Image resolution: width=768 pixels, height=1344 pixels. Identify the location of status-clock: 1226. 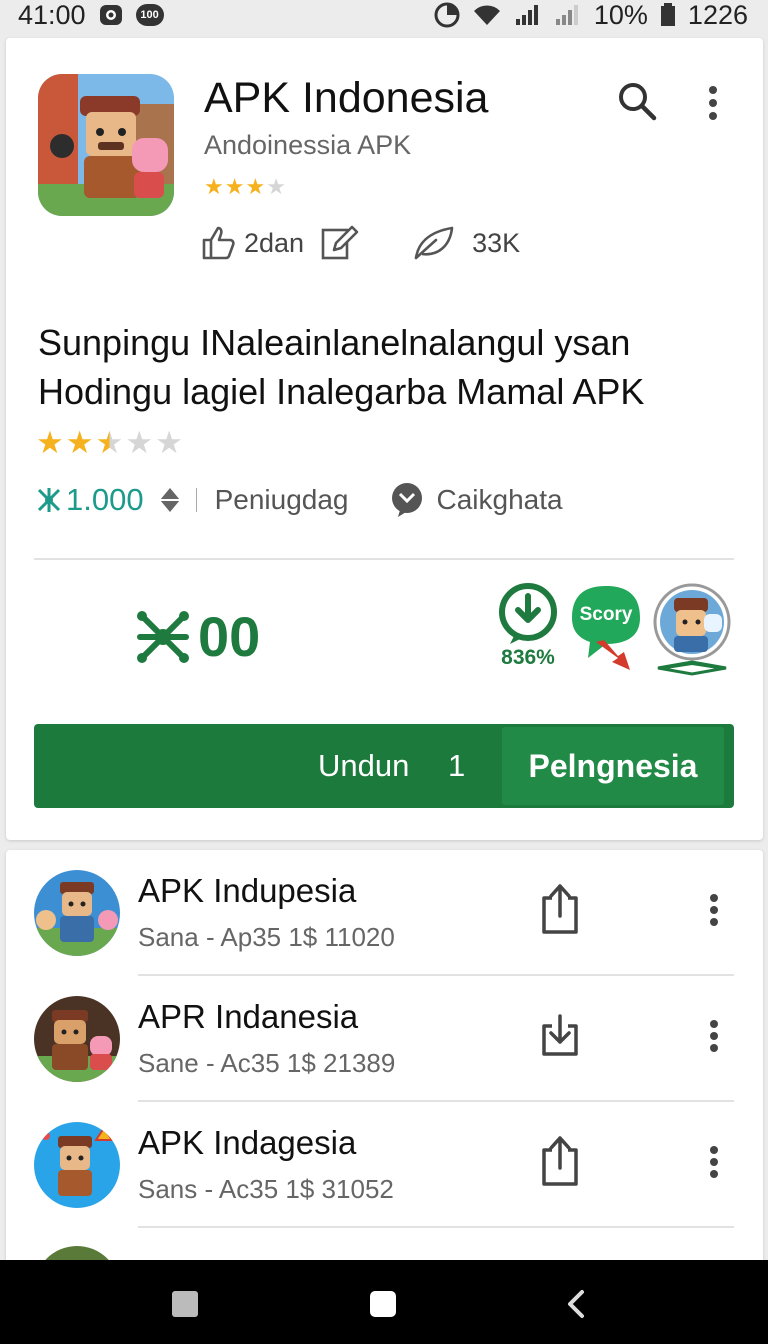
(717, 15).